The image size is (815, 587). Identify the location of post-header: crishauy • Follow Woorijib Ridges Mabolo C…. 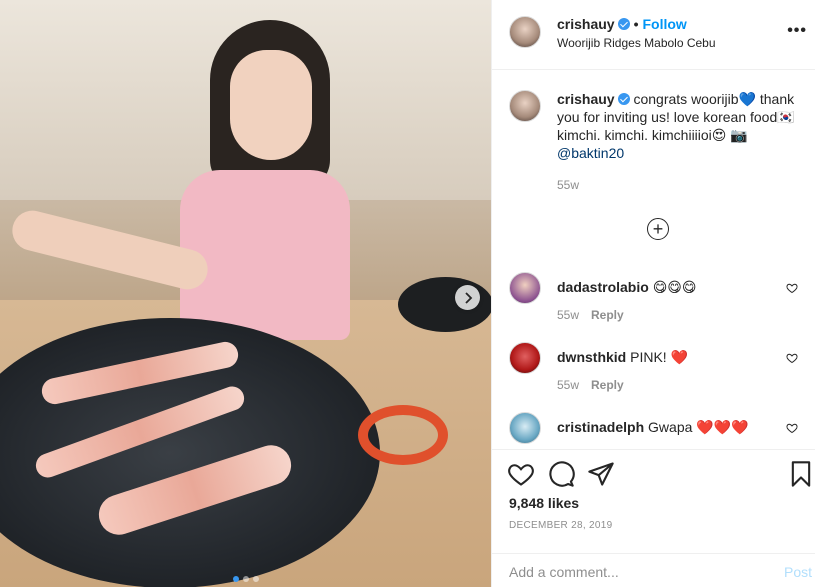
(653, 35).